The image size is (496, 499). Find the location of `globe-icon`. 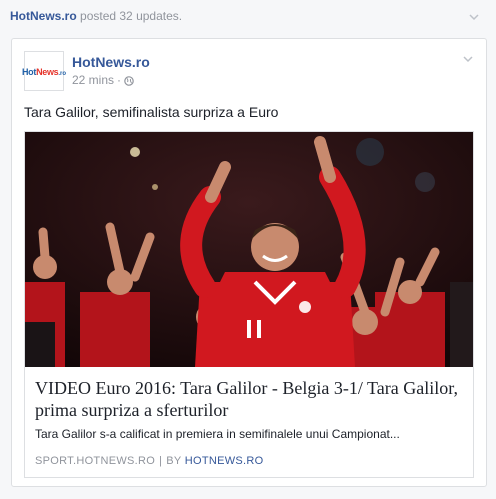

globe-icon is located at coordinates (129, 80).